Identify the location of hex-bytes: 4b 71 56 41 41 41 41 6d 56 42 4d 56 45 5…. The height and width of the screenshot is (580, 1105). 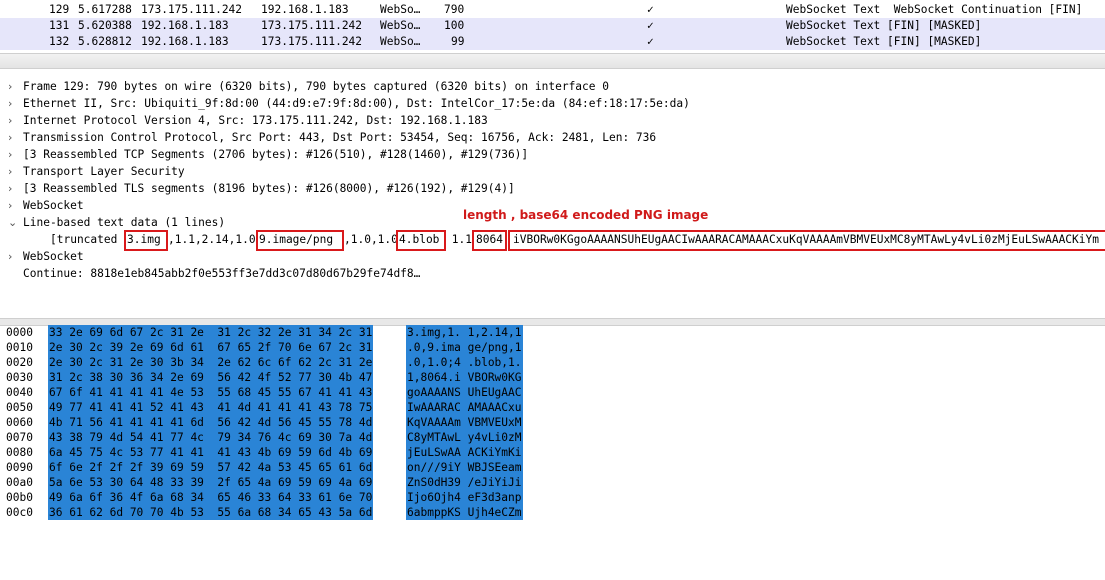
(211, 422).